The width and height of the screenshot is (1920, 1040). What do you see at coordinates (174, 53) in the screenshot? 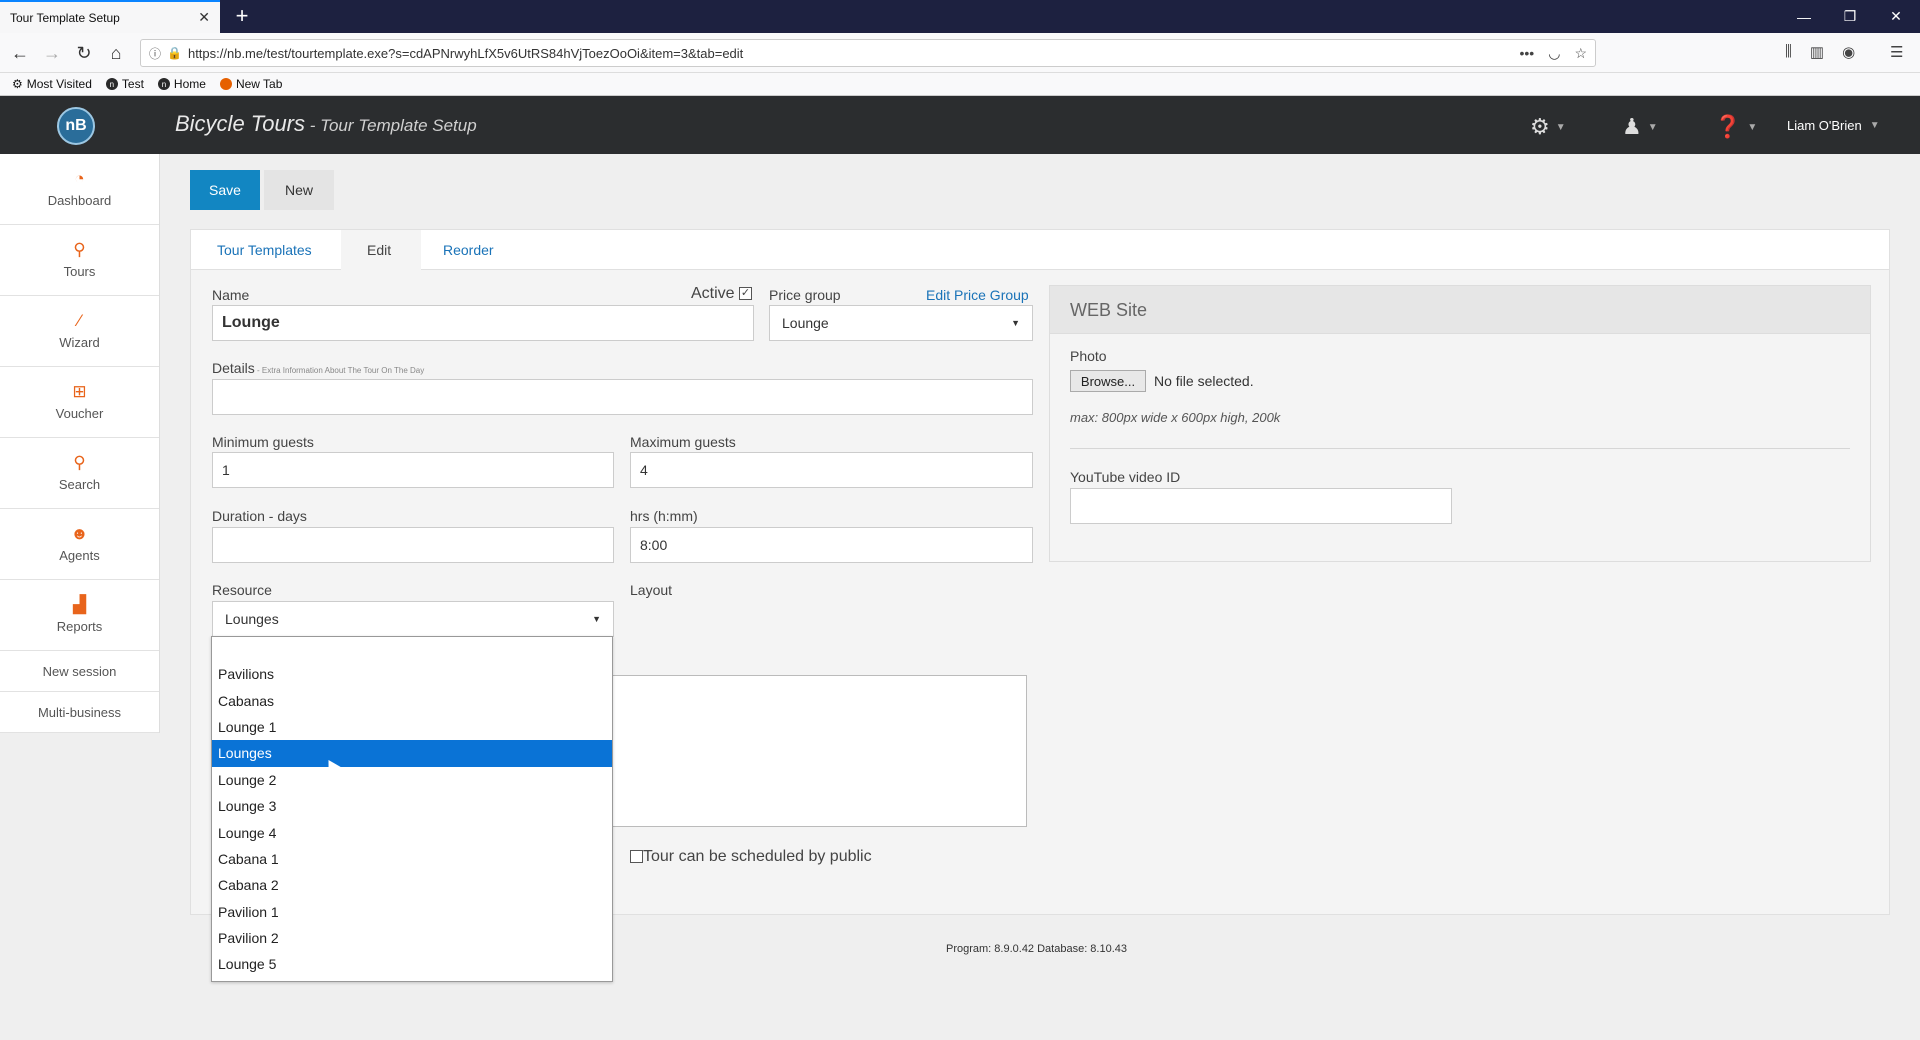
I see `lock-icon: 🔒` at bounding box center [174, 53].